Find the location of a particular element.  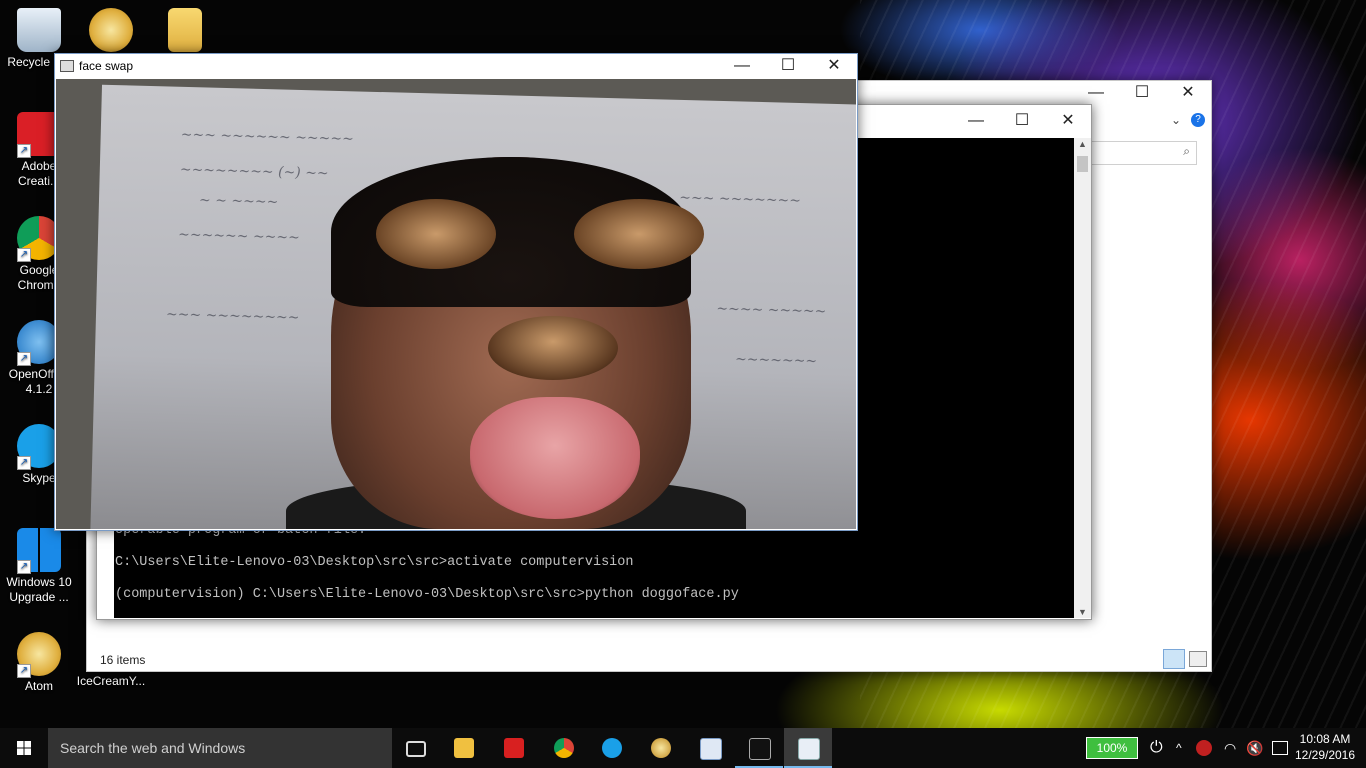

system-clock: 10:08 AM 12/29/2016 is located at coordinates (1325, 747).